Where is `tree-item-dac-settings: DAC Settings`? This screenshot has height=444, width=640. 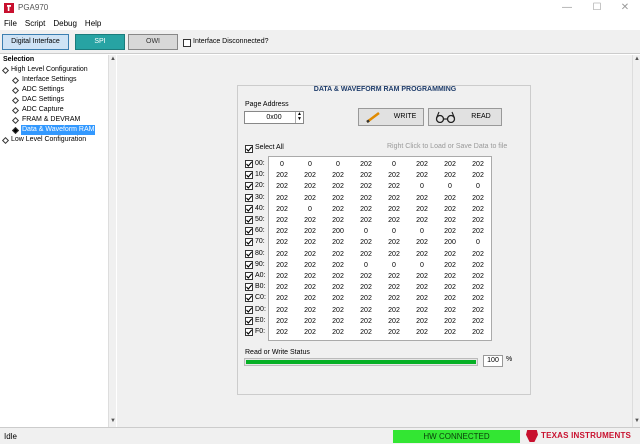
tree-item-dac-settings: DAC Settings is located at coordinates (55, 100).